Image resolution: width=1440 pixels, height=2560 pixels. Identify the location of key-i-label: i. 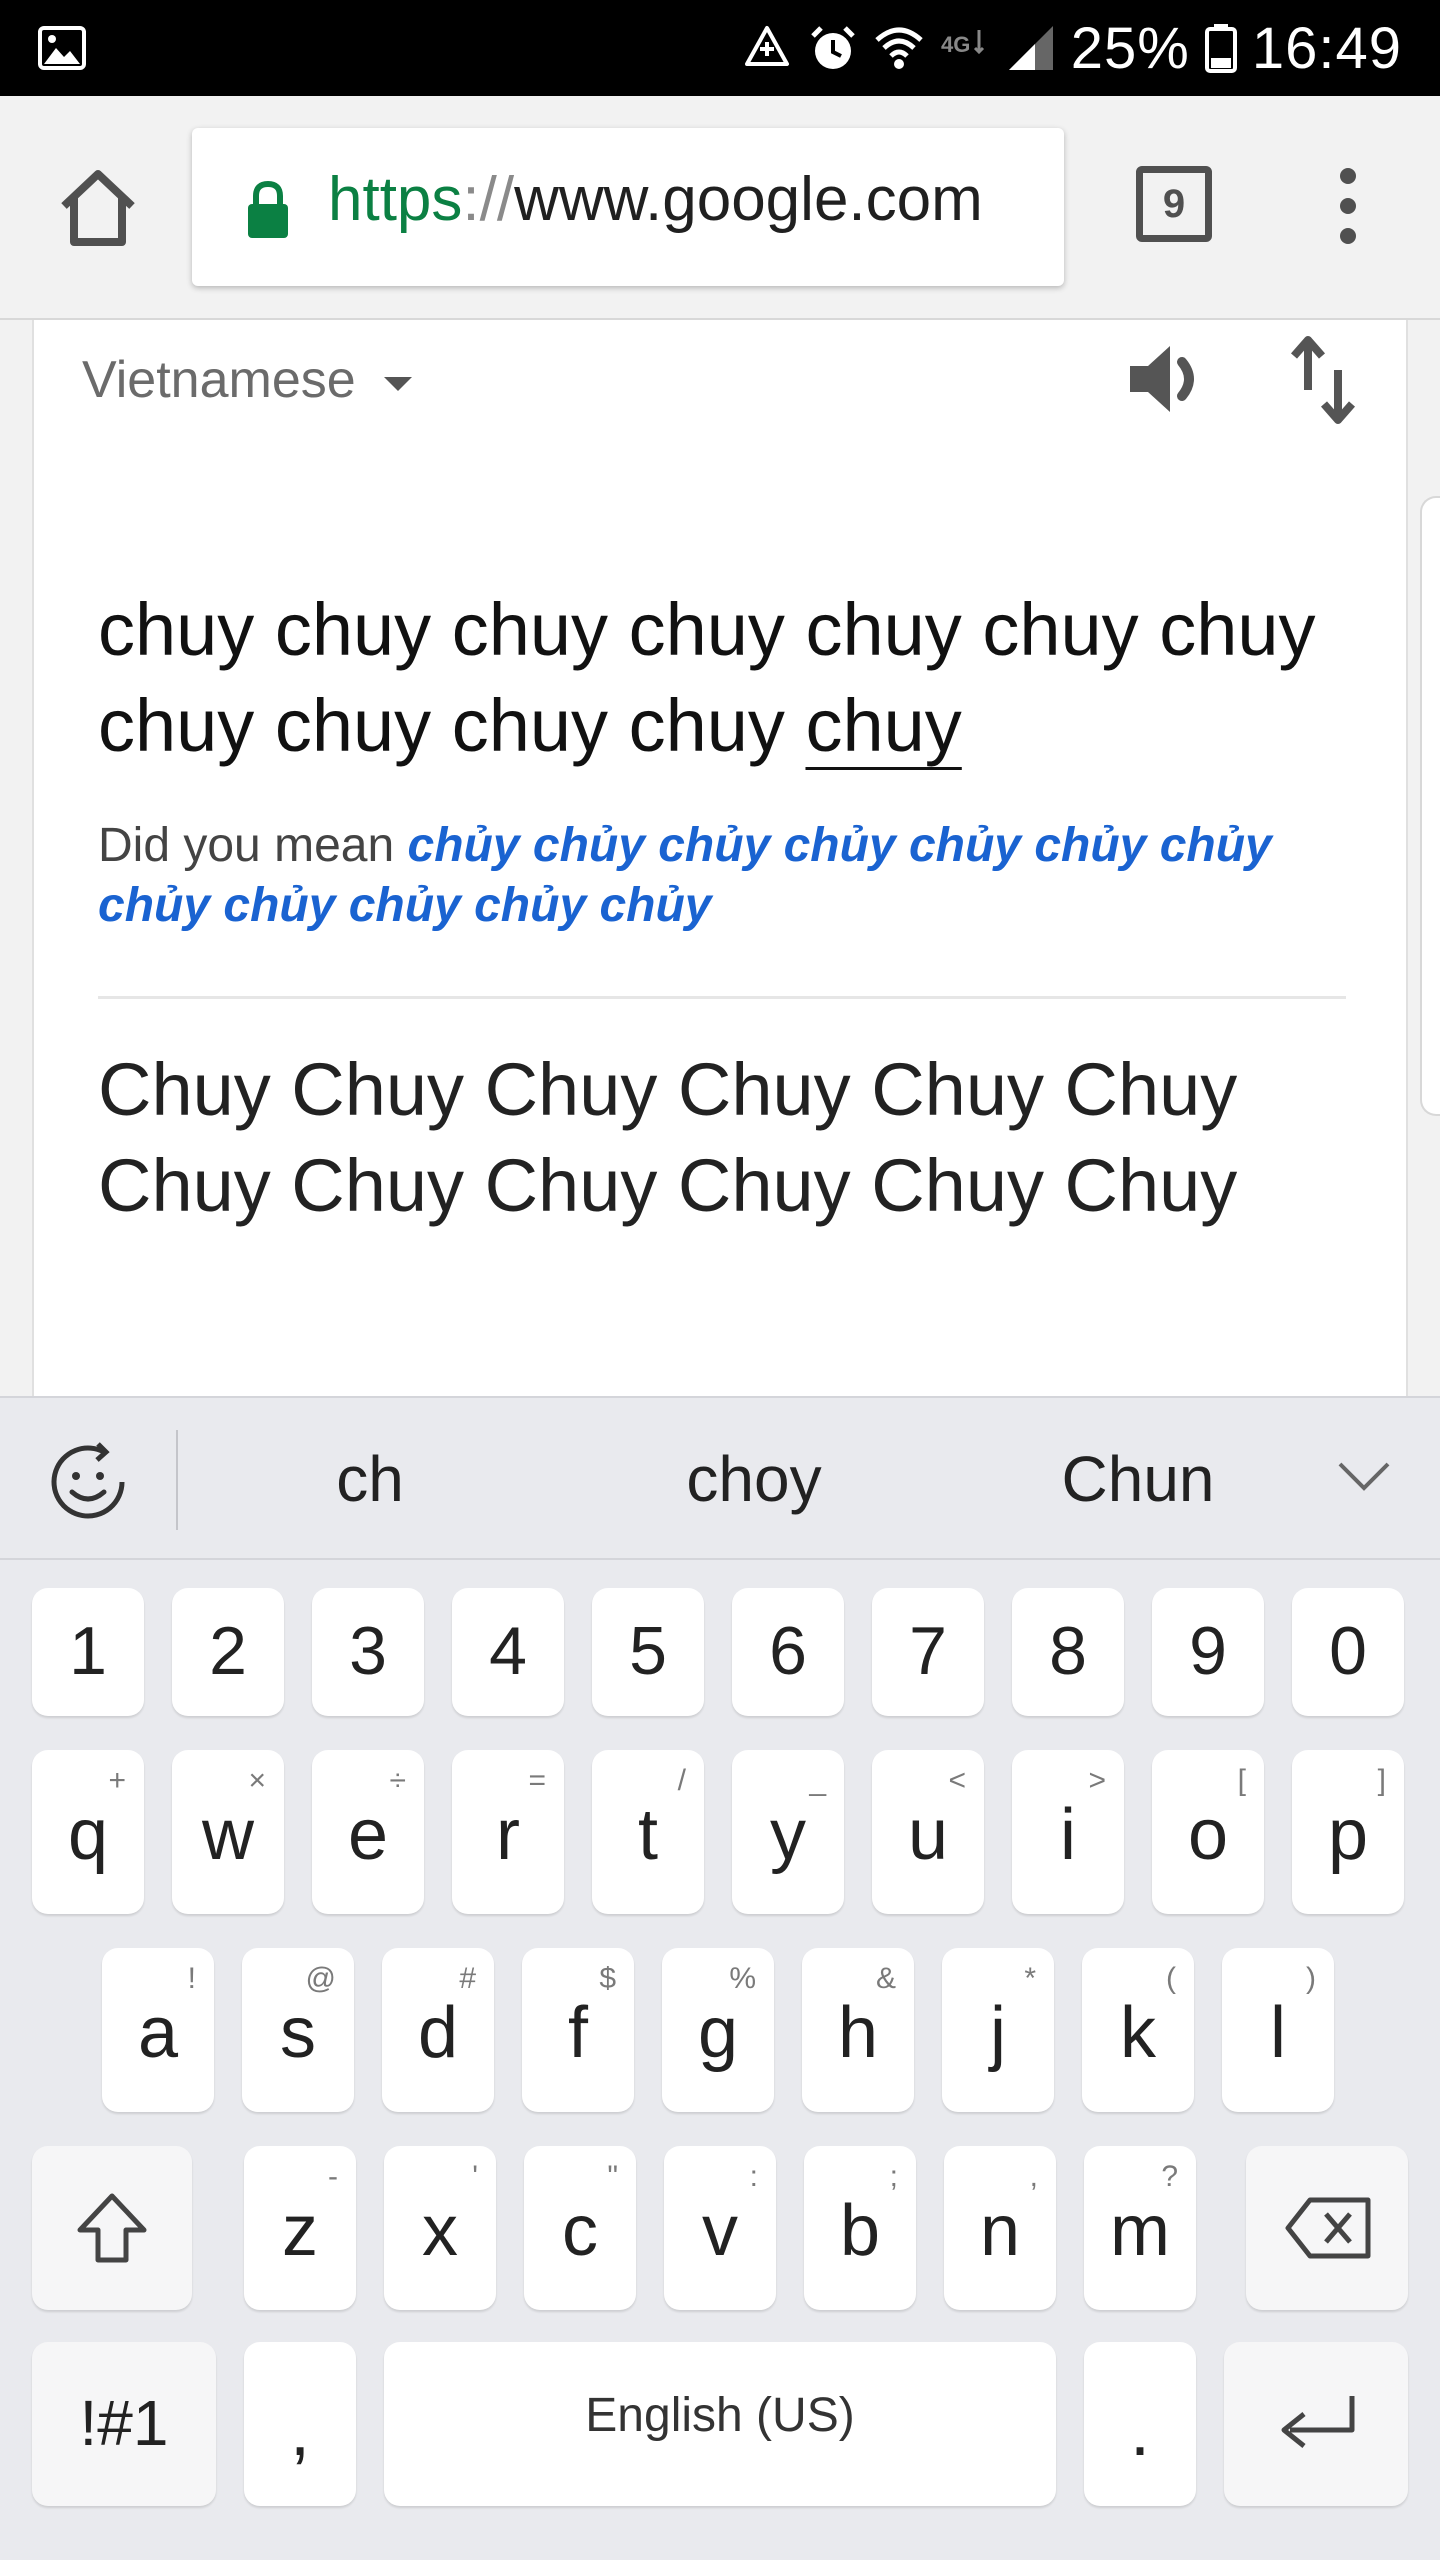
(1068, 1835).